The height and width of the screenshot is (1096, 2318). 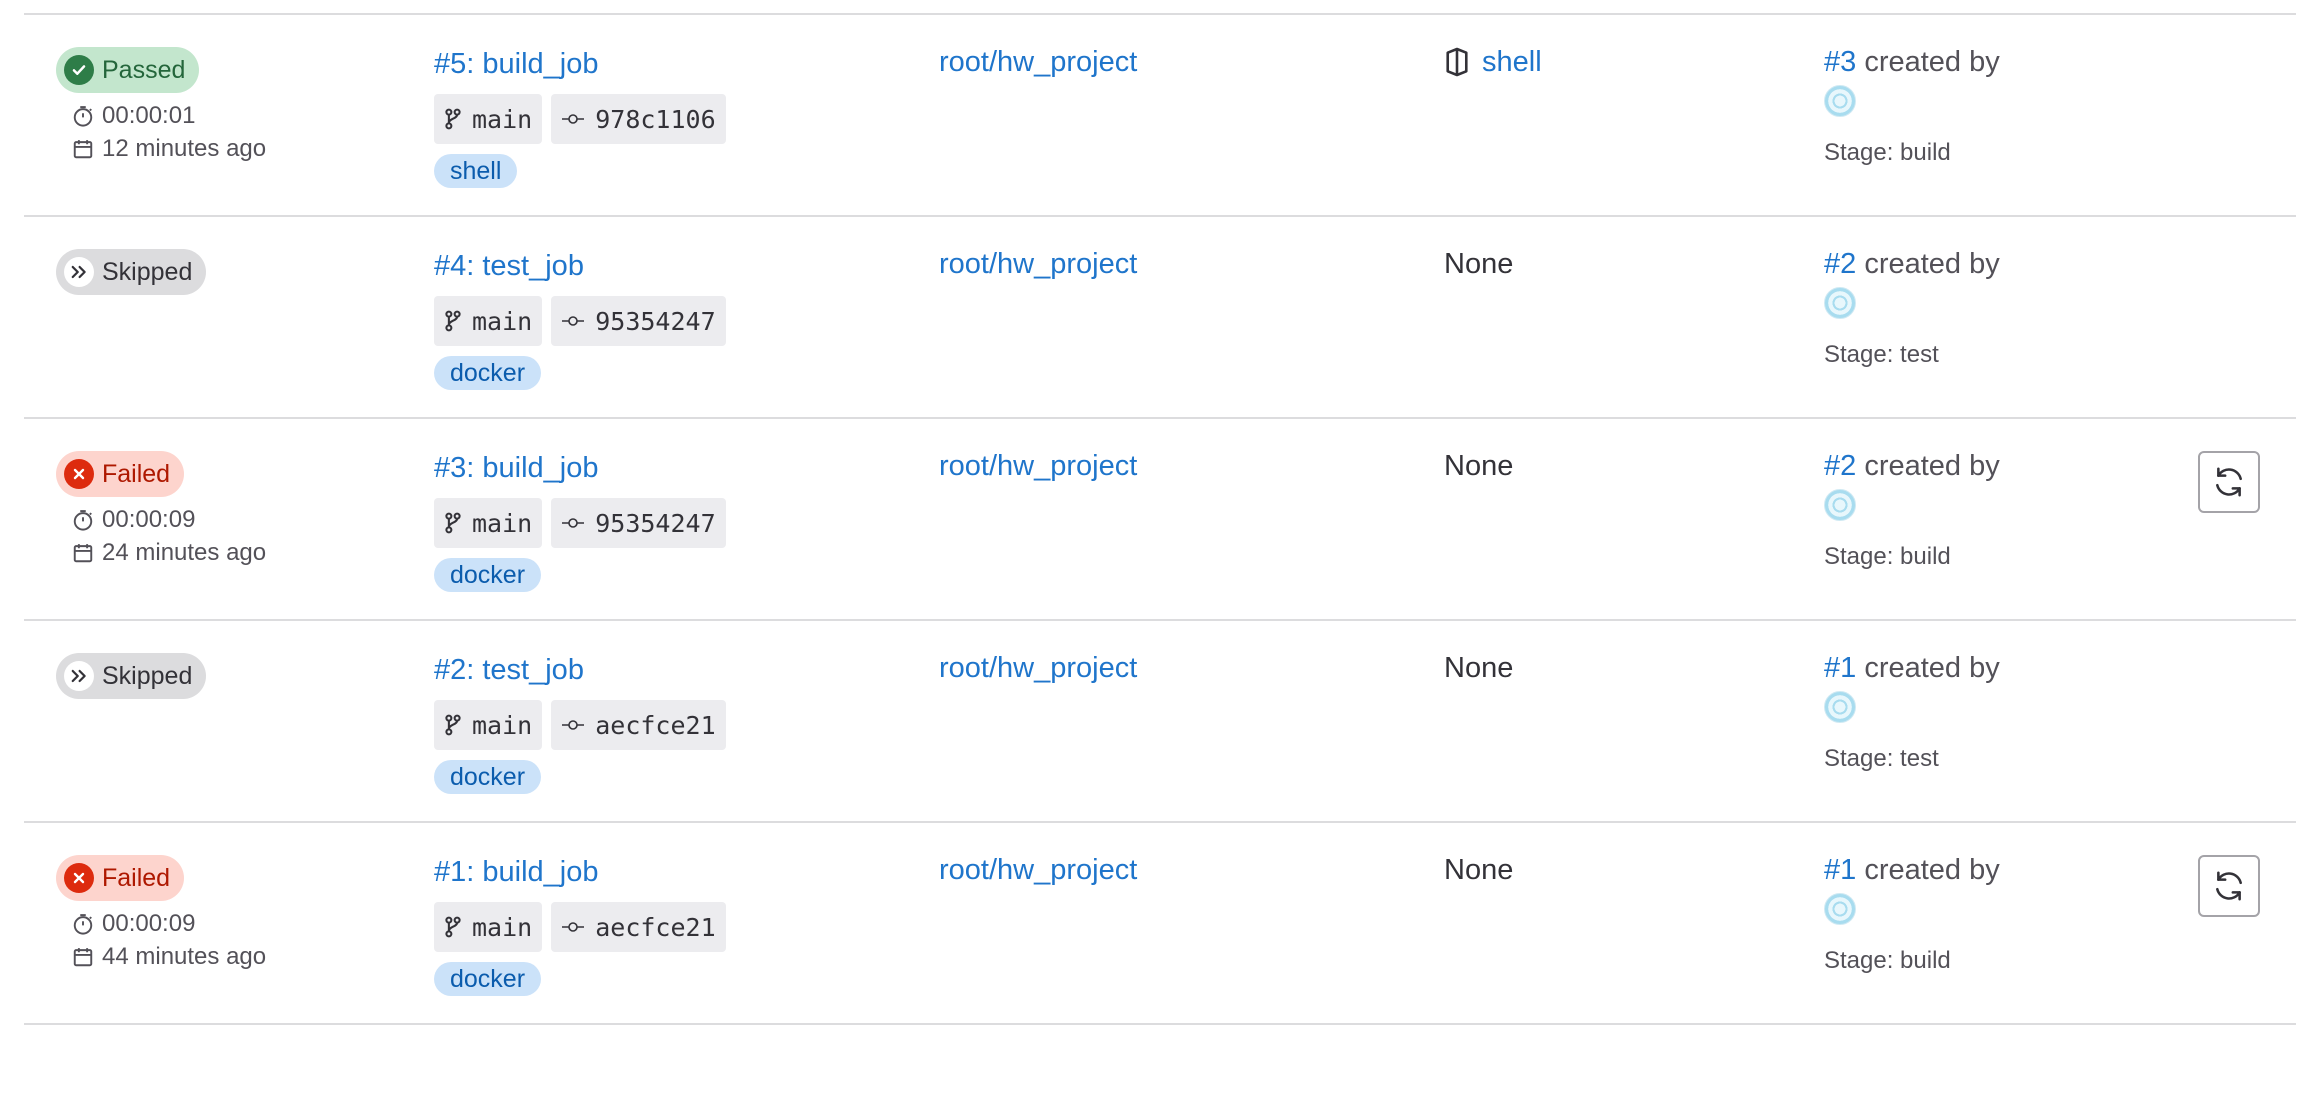 What do you see at coordinates (1912, 466) in the screenshot?
I see `pipeline-info: #2 created by` at bounding box center [1912, 466].